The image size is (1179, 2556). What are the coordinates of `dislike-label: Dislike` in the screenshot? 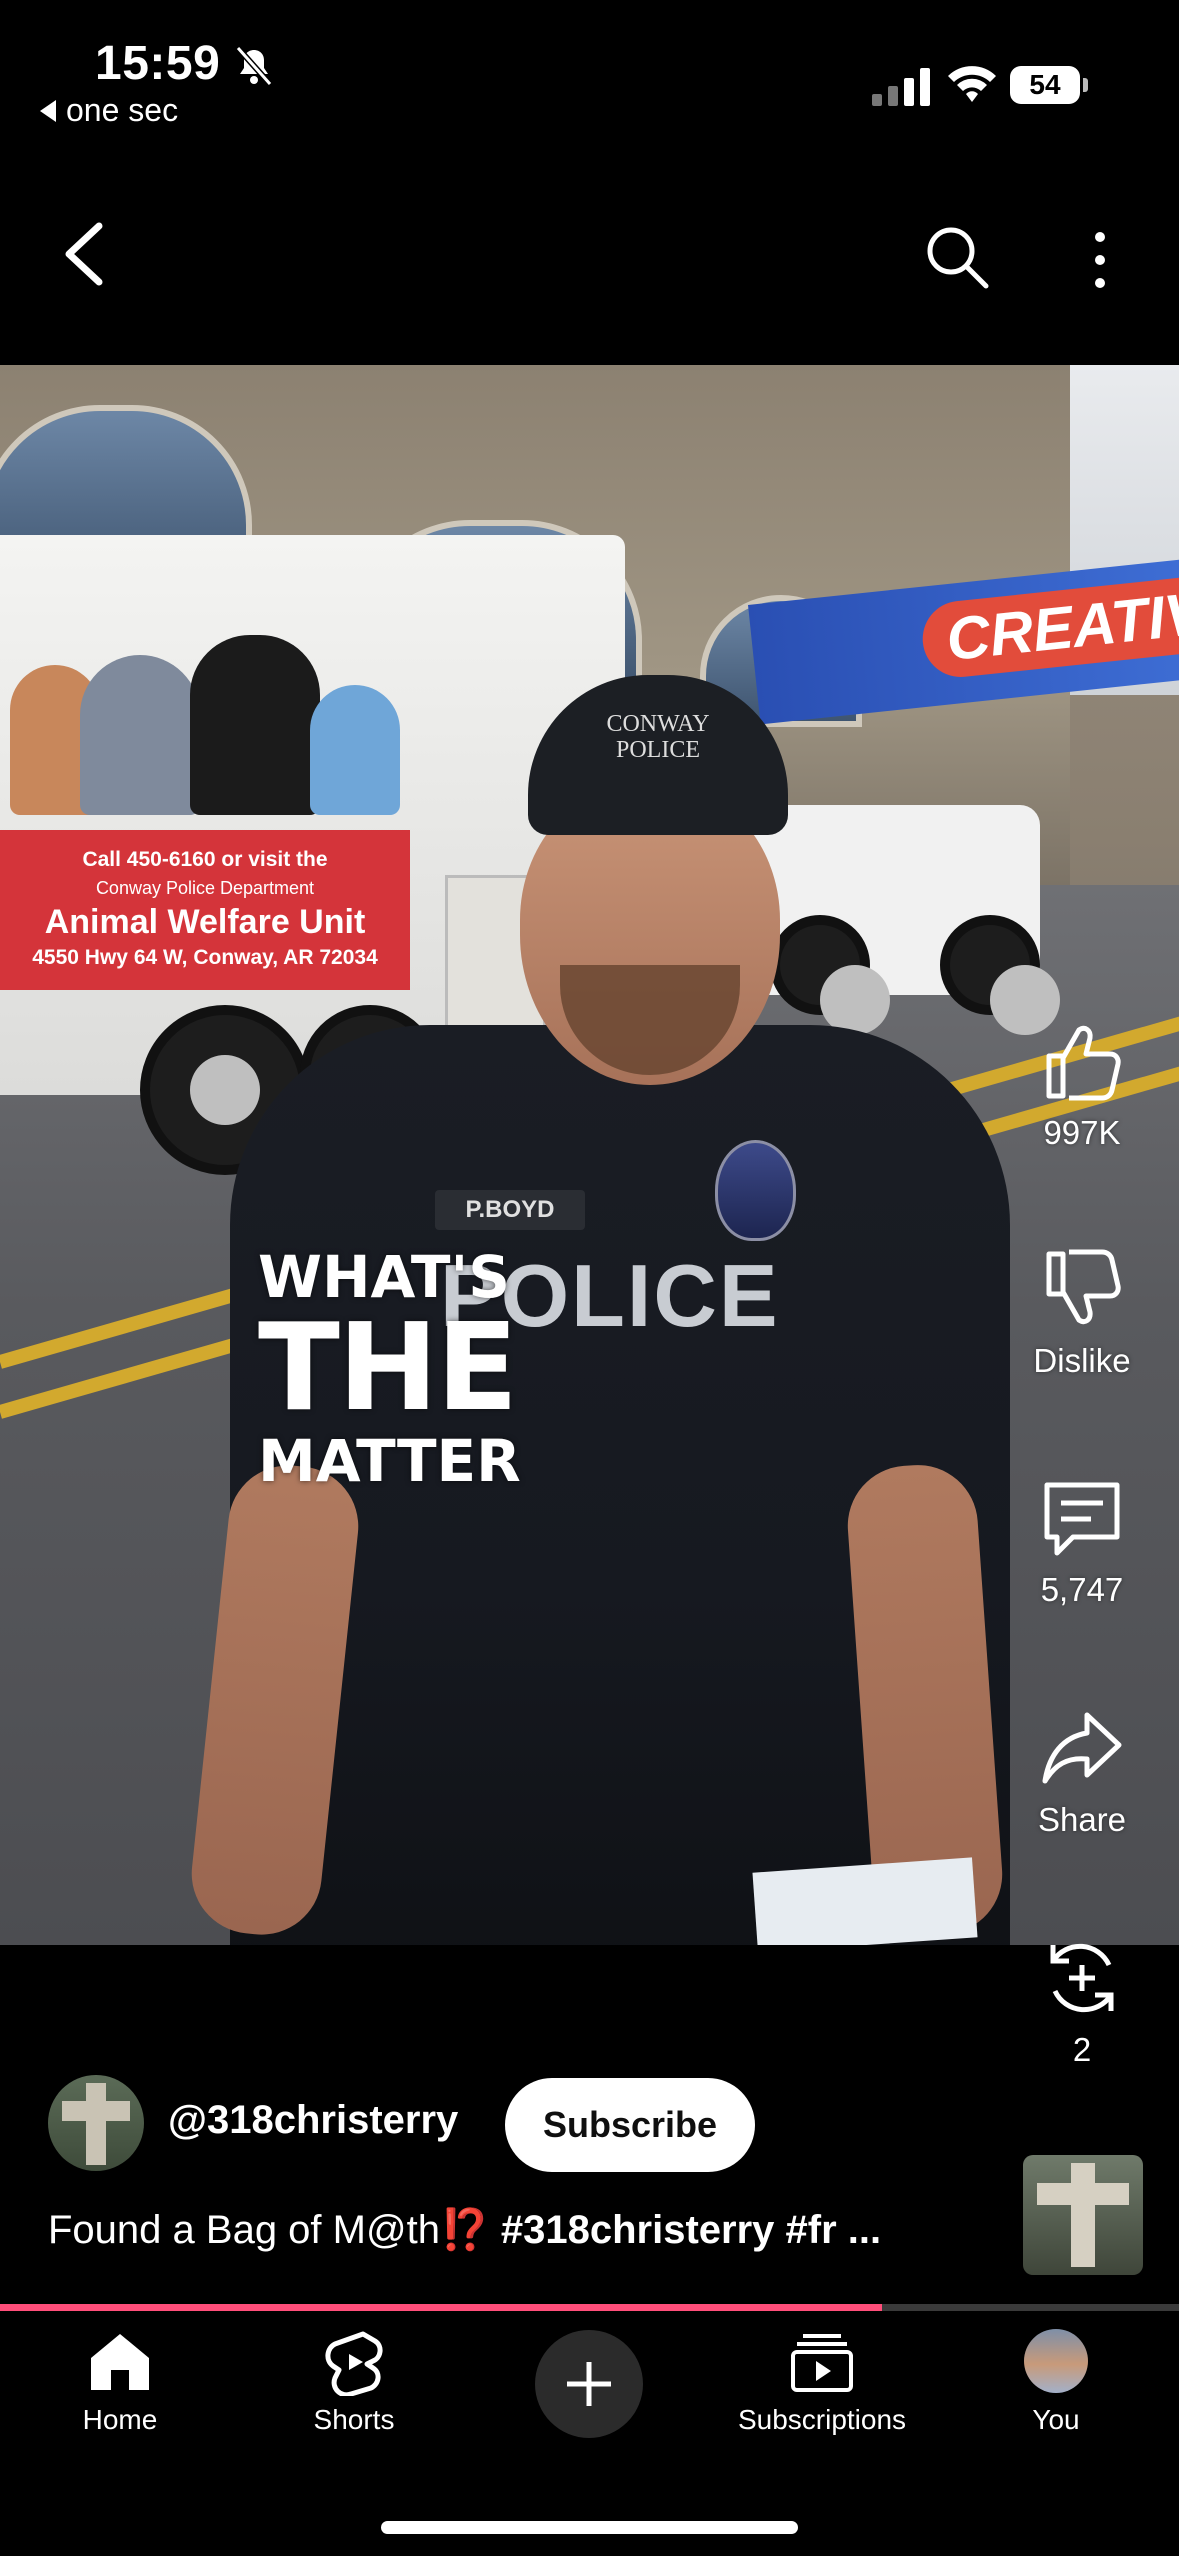 It's located at (1082, 1360).